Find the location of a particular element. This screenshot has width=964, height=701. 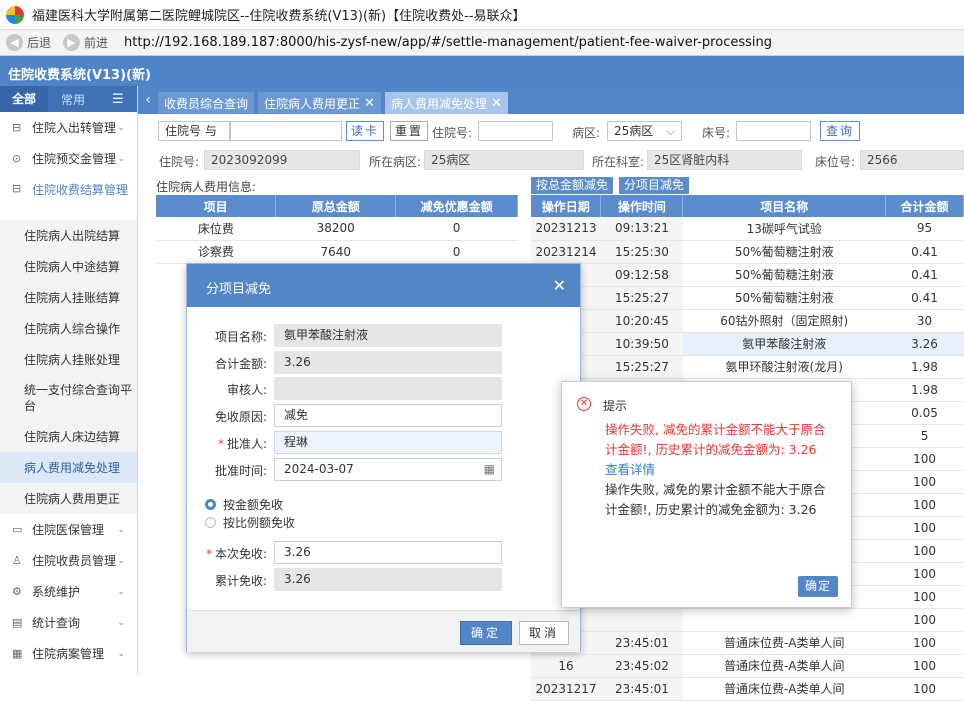

sidebar-tab-all: 全部 is located at coordinates (24, 99).